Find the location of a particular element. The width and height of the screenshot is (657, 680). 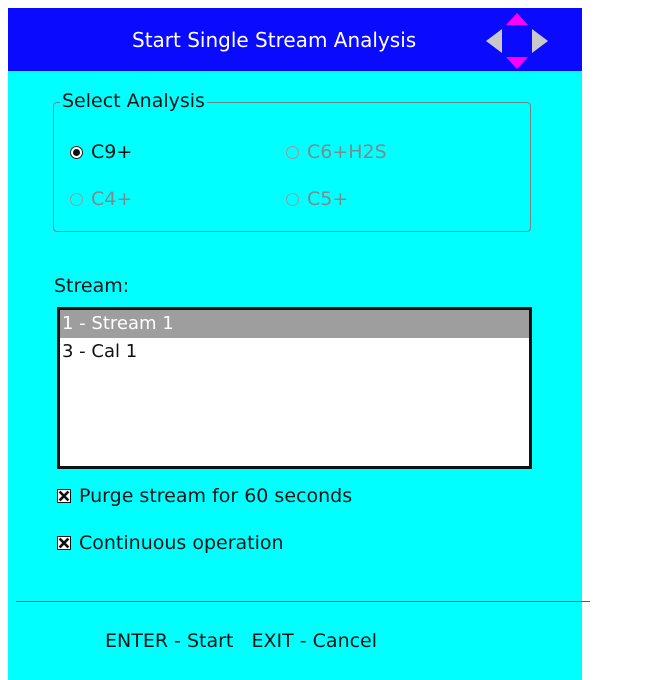

radio-c4plus: C4+ is located at coordinates (101, 199).